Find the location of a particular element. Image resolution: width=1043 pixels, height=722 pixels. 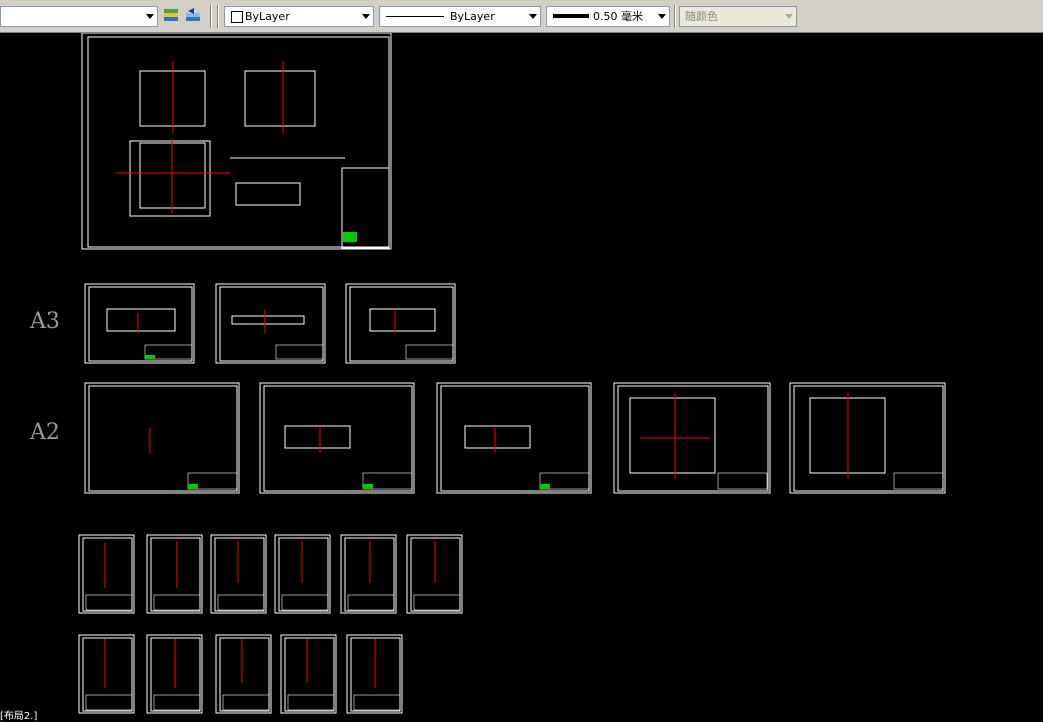

linetype-combo-value: ByLayer is located at coordinates (472, 16).